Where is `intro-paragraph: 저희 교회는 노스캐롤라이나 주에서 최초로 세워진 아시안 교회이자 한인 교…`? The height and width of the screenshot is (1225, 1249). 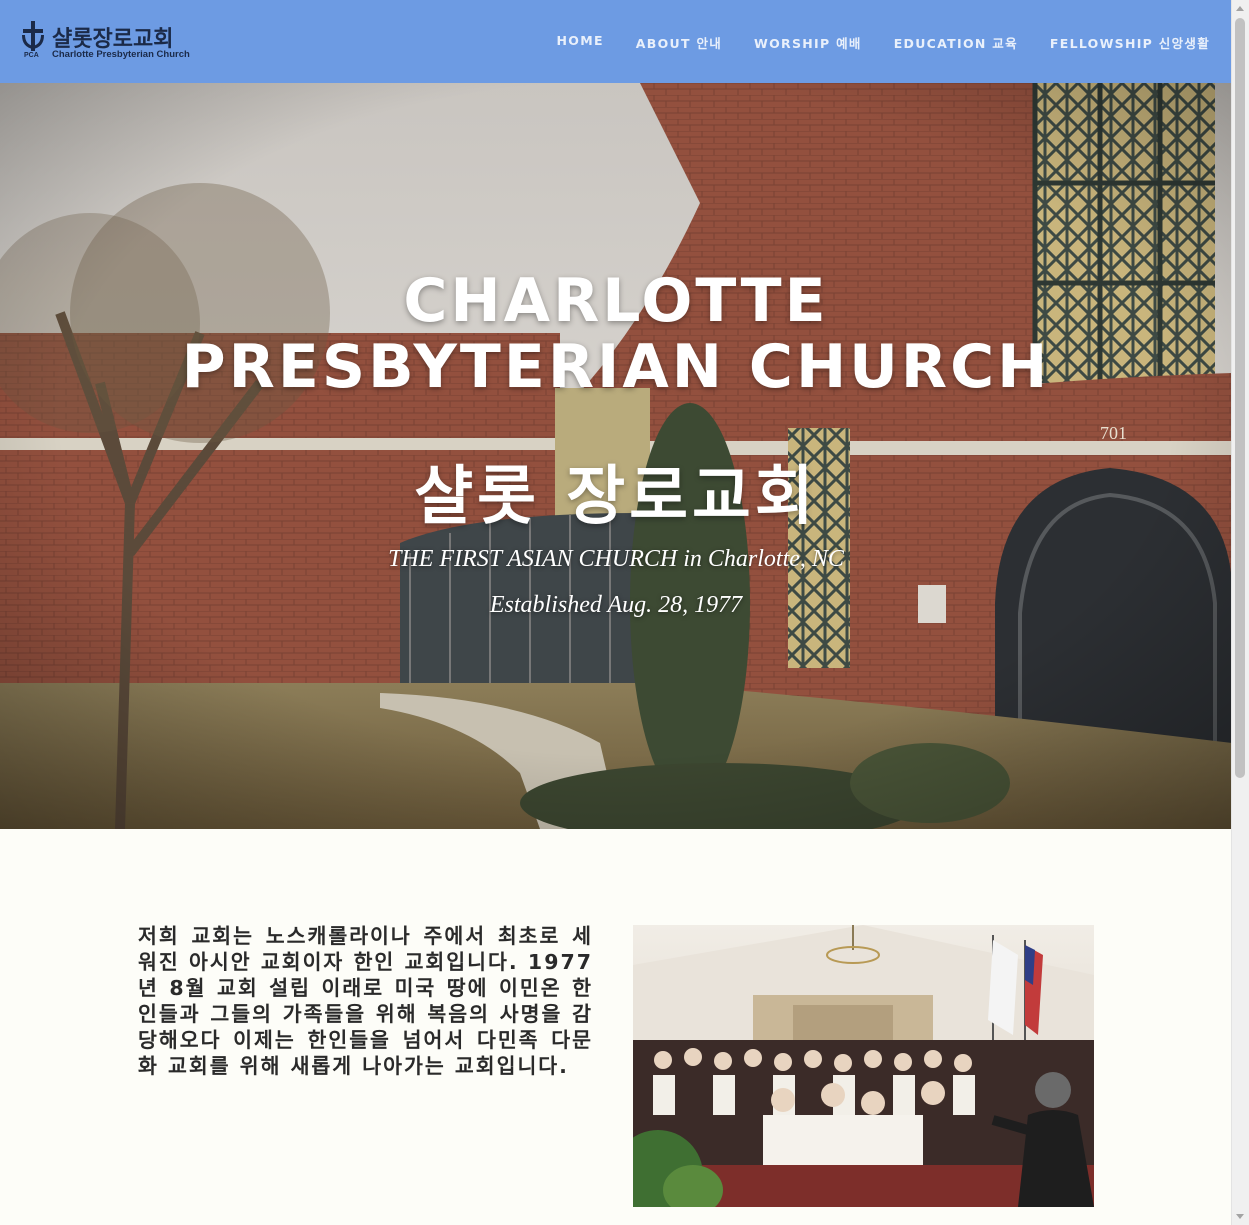 intro-paragraph: 저희 교회는 노스캐롤라이나 주에서 최초로 세워진 아시안 교회이자 한인 교… is located at coordinates (365, 1001).